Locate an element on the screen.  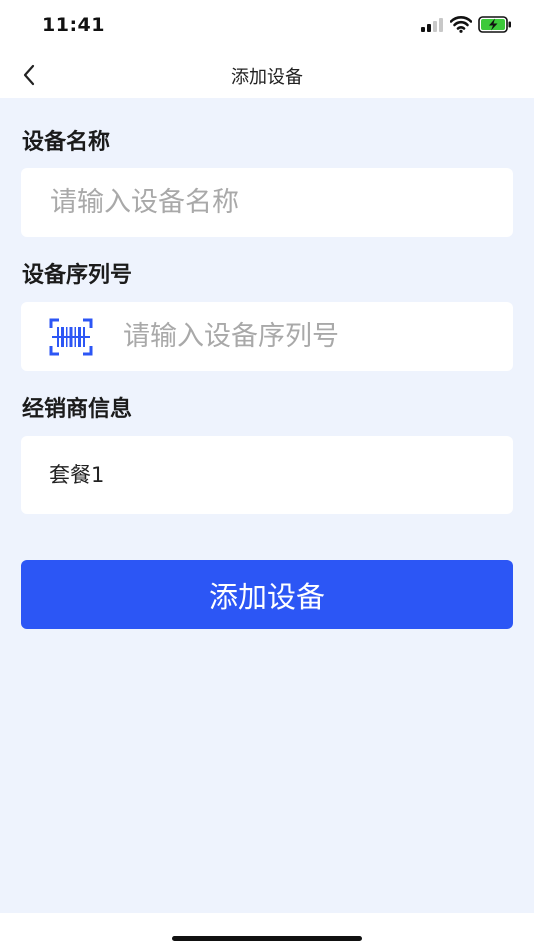
wifi-icon is located at coordinates (461, 24).